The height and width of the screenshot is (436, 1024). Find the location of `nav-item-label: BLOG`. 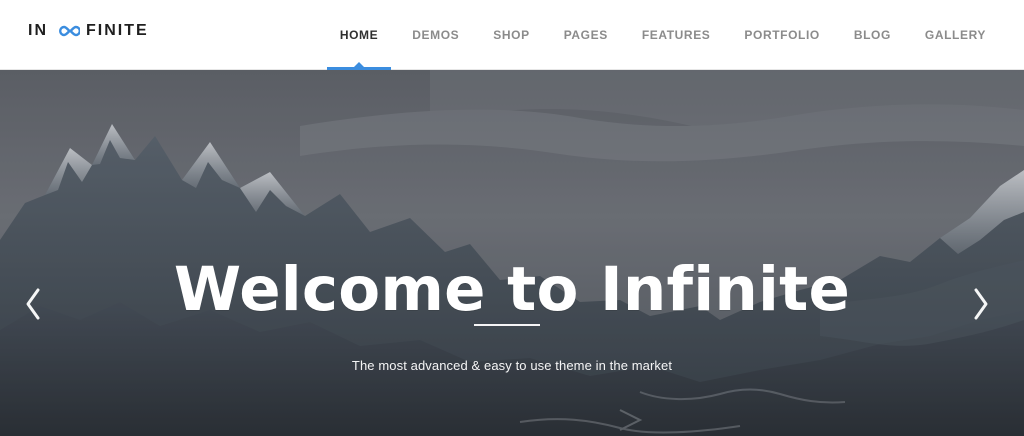

nav-item-label: BLOG is located at coordinates (872, 35).